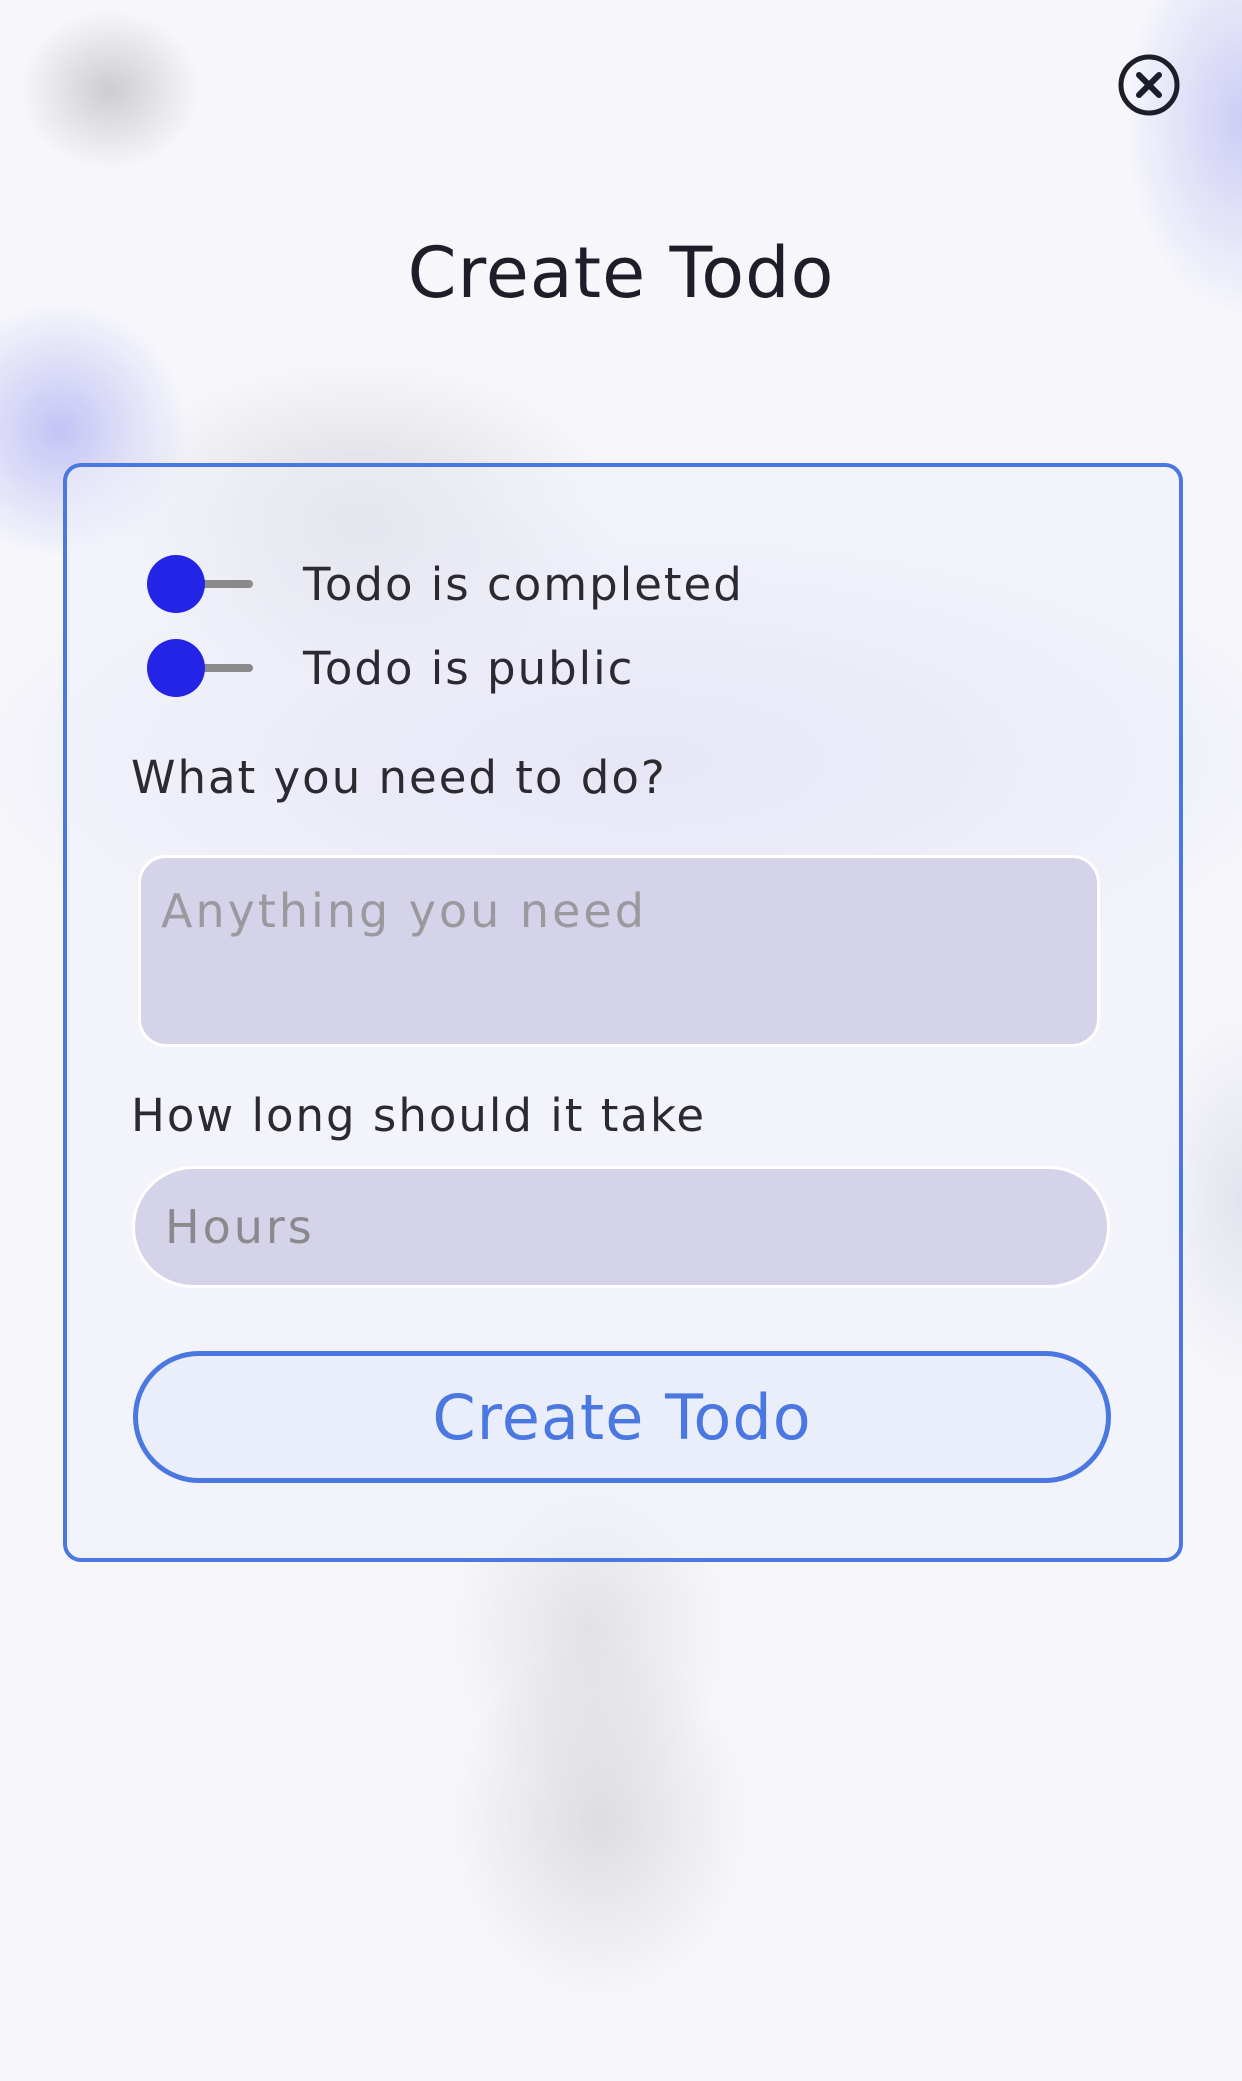 This screenshot has height=2081, width=1242. I want to click on task-label: What you need to do?, so click(399, 777).